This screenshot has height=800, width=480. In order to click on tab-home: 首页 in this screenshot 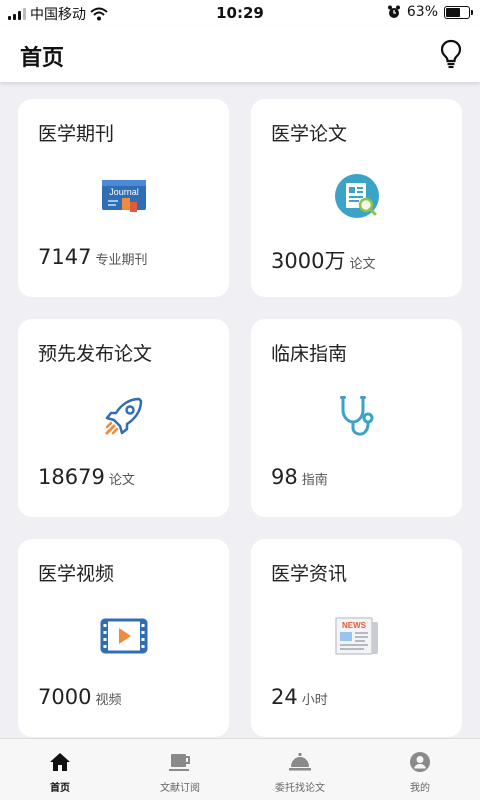, I will do `click(60, 769)`.